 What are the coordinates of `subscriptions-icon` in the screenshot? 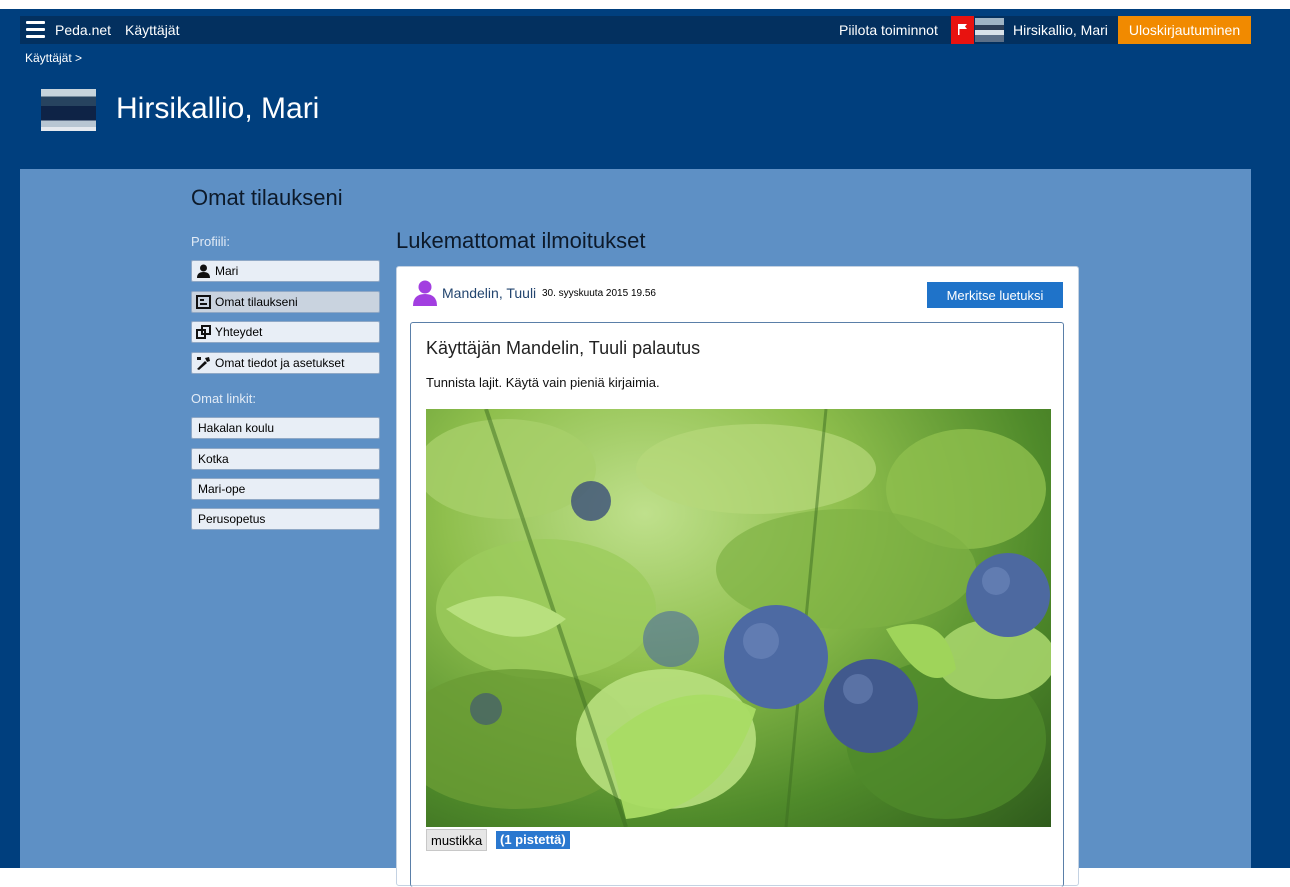 It's located at (203, 302).